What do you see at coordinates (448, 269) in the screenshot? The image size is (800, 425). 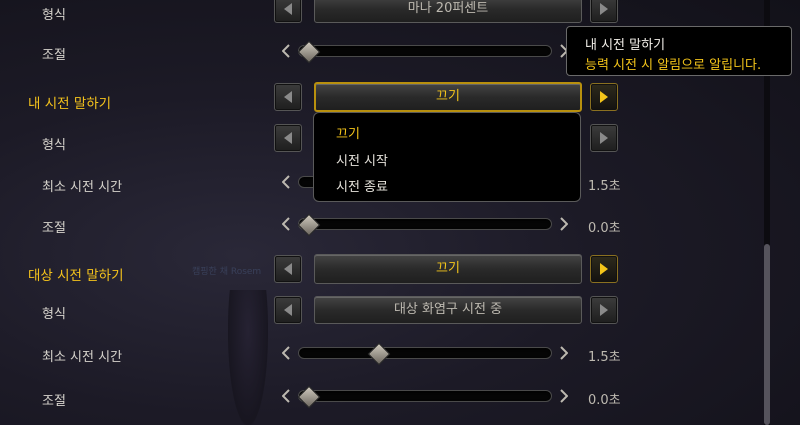 I see `target-cast-dropdown: 끄기` at bounding box center [448, 269].